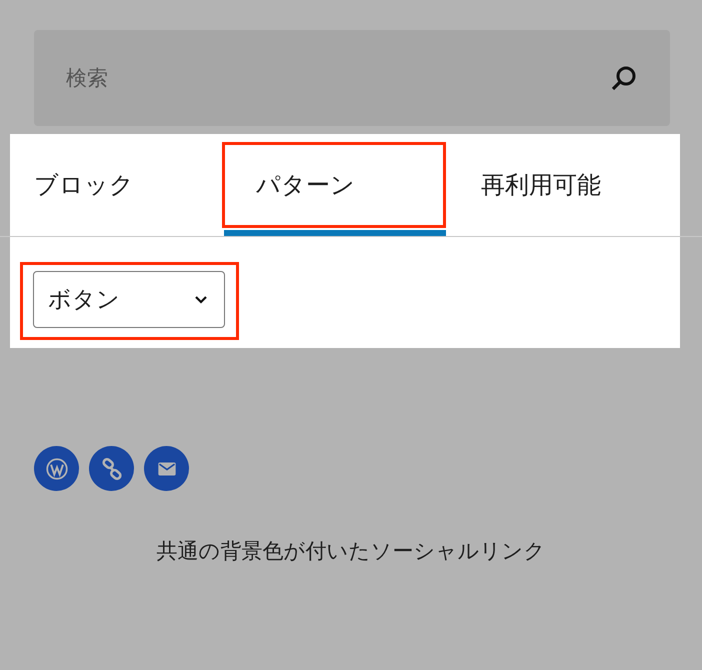 This screenshot has width=702, height=670. What do you see at coordinates (129, 299) in the screenshot?
I see `category-dropdown: ボタン` at bounding box center [129, 299].